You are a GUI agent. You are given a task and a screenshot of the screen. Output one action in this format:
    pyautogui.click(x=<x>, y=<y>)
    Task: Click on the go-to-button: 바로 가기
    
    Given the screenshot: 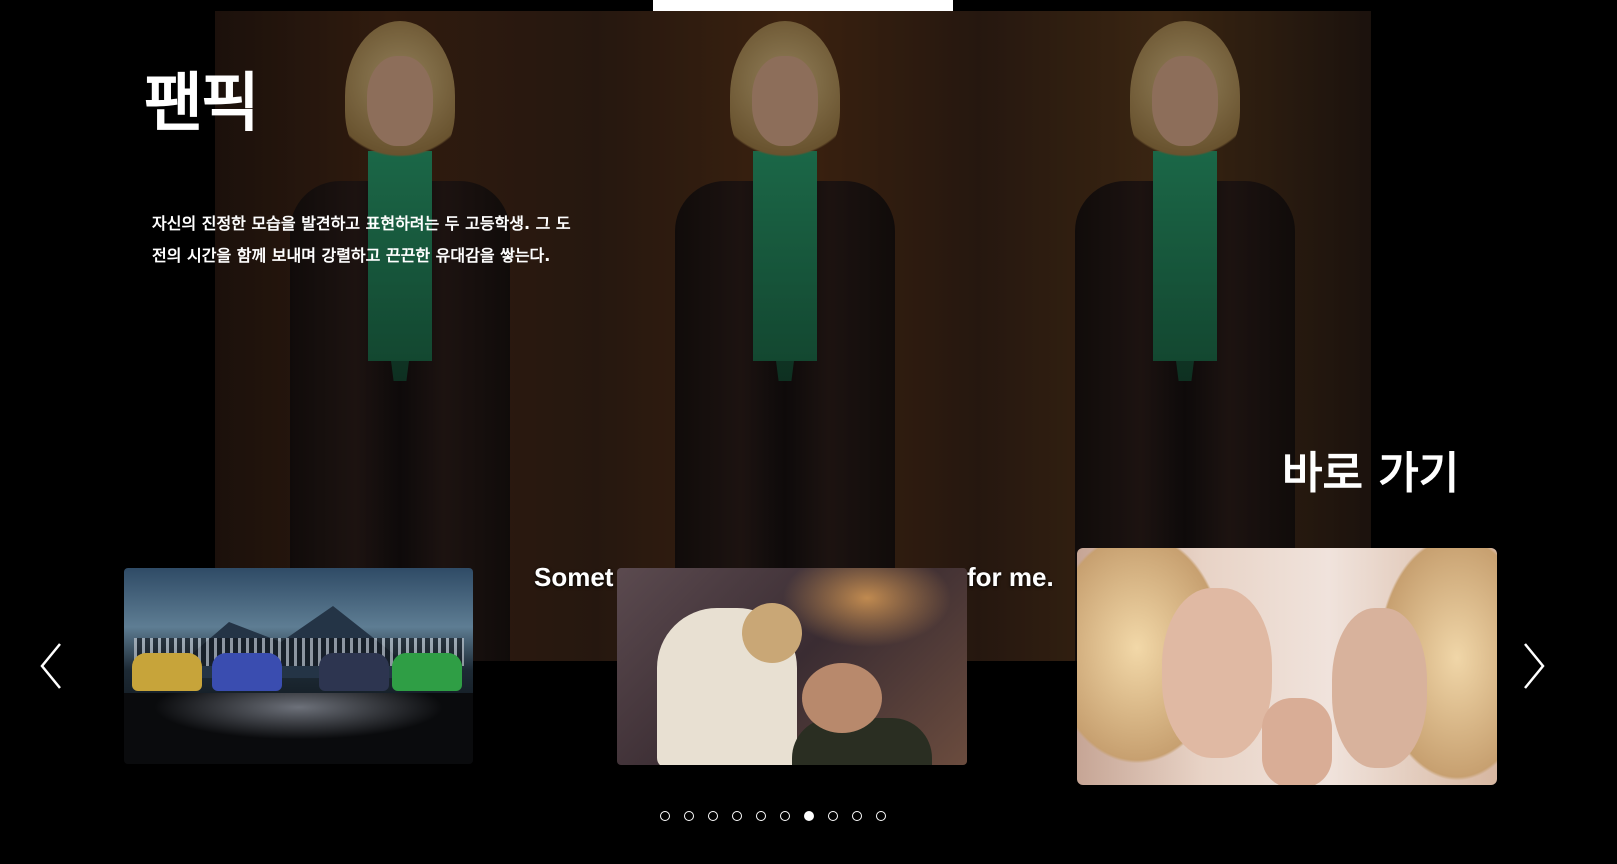 What is the action you would take?
    pyautogui.click(x=1370, y=474)
    